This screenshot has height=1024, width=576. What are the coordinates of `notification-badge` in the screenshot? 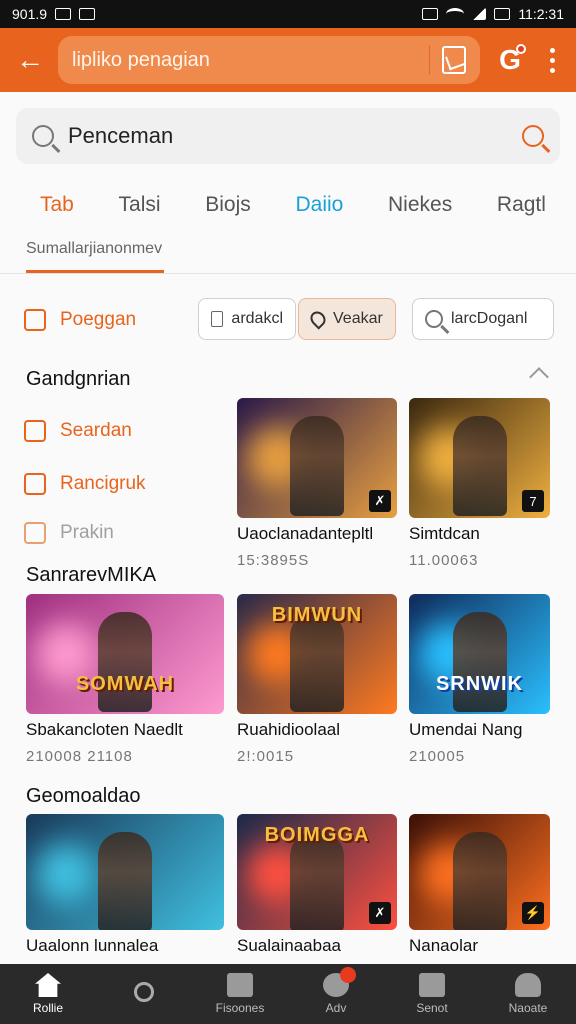 It's located at (348, 975).